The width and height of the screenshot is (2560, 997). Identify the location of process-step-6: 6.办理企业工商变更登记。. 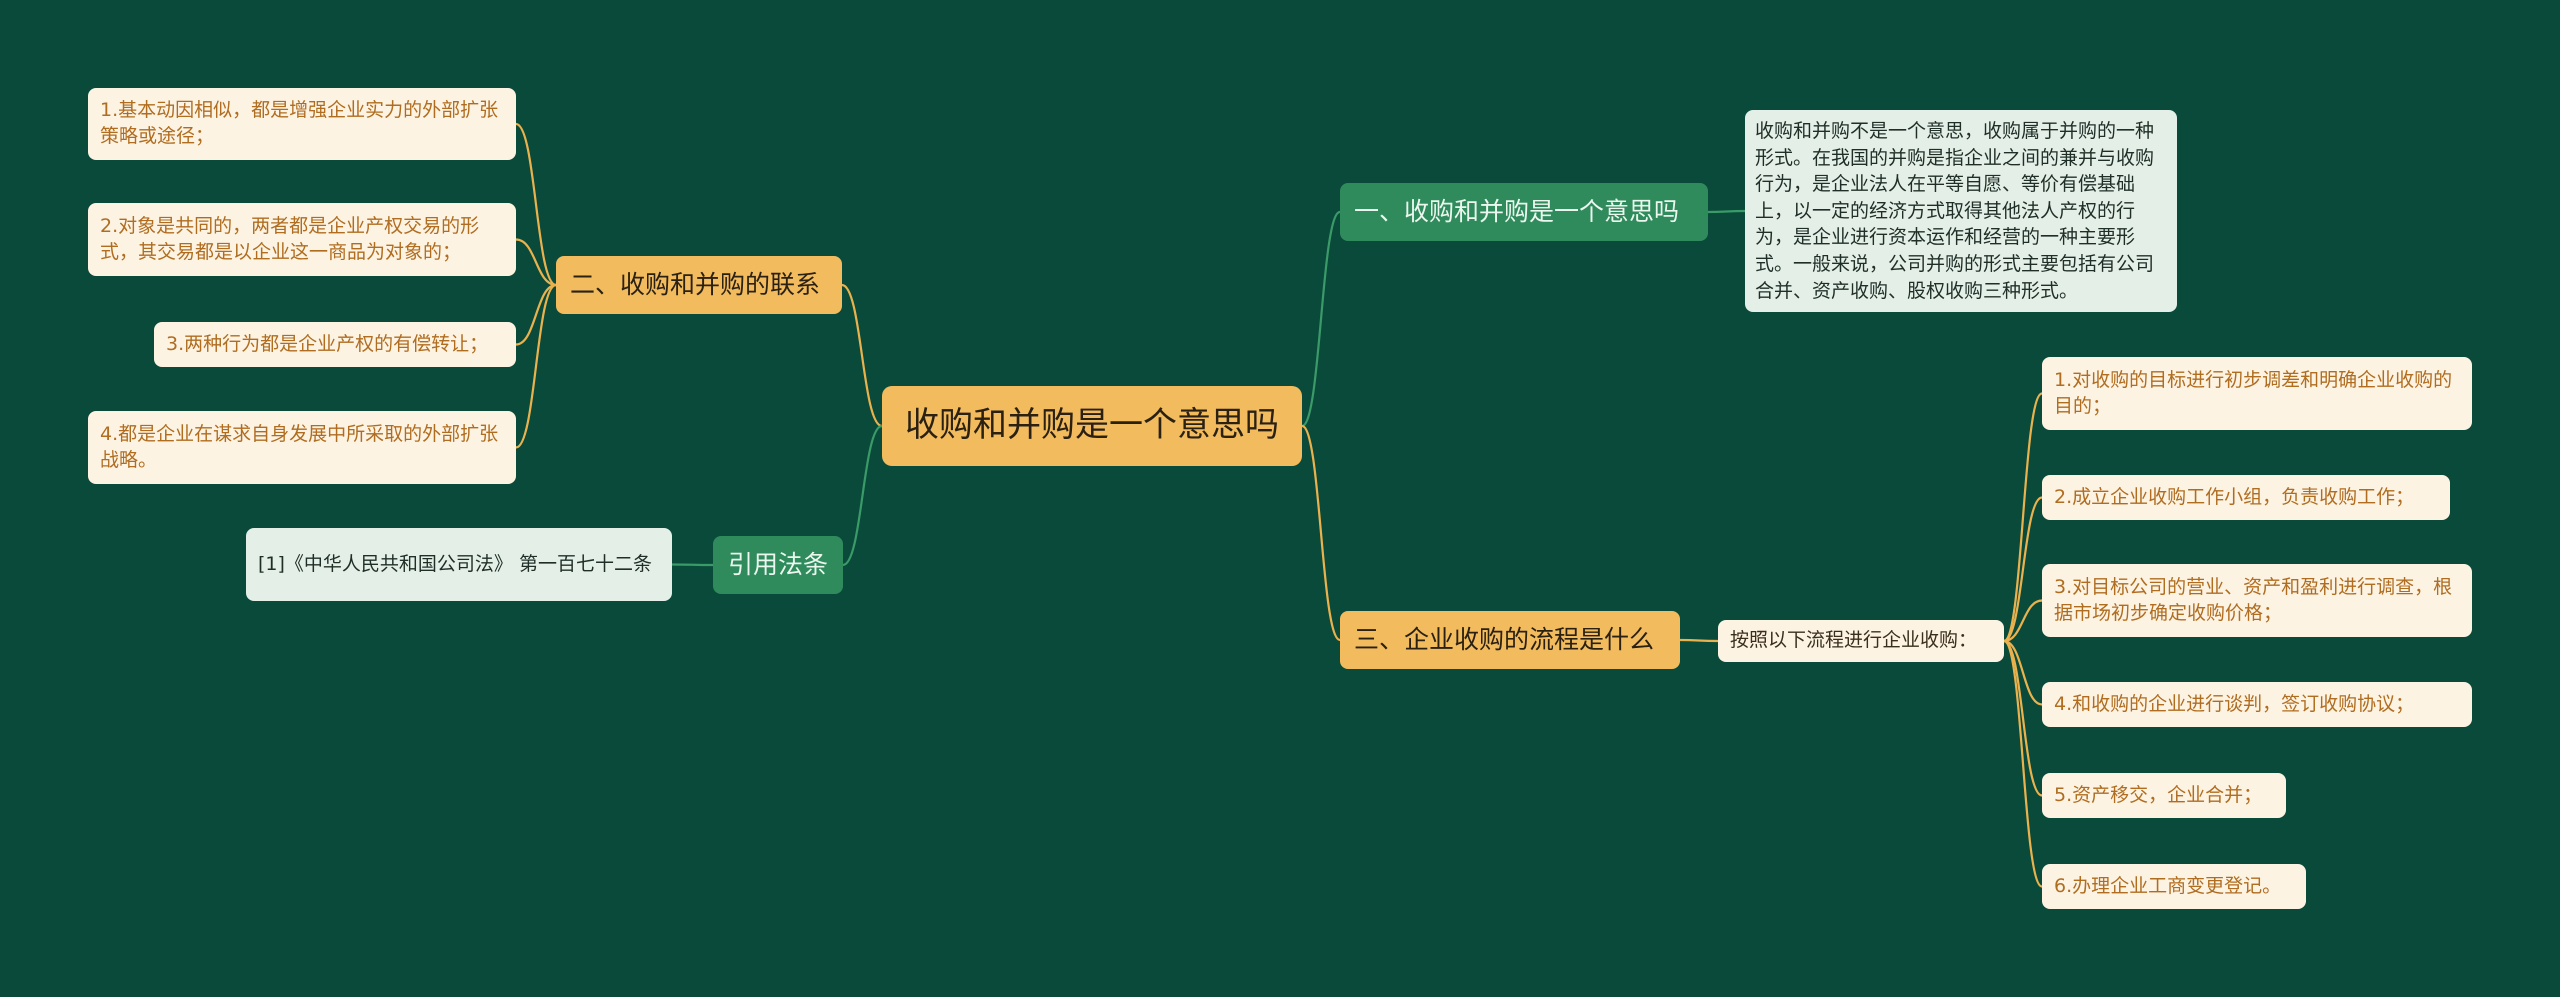
(2174, 886).